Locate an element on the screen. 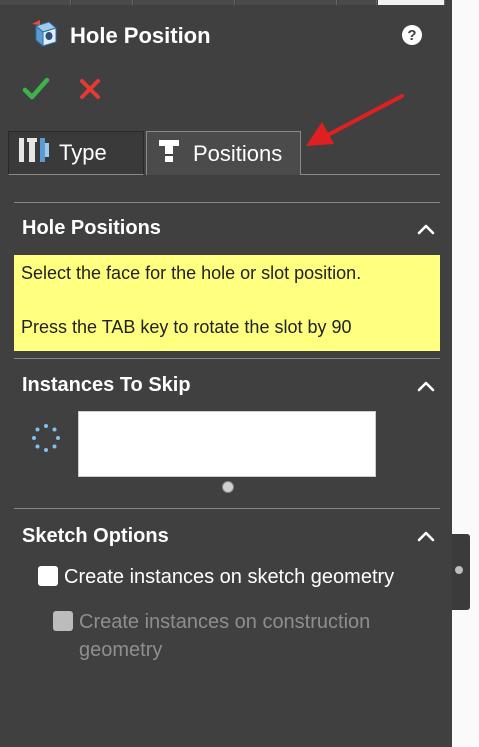 This screenshot has height=747, width=479. property-manager-header: Hole Position is located at coordinates (119, 35).